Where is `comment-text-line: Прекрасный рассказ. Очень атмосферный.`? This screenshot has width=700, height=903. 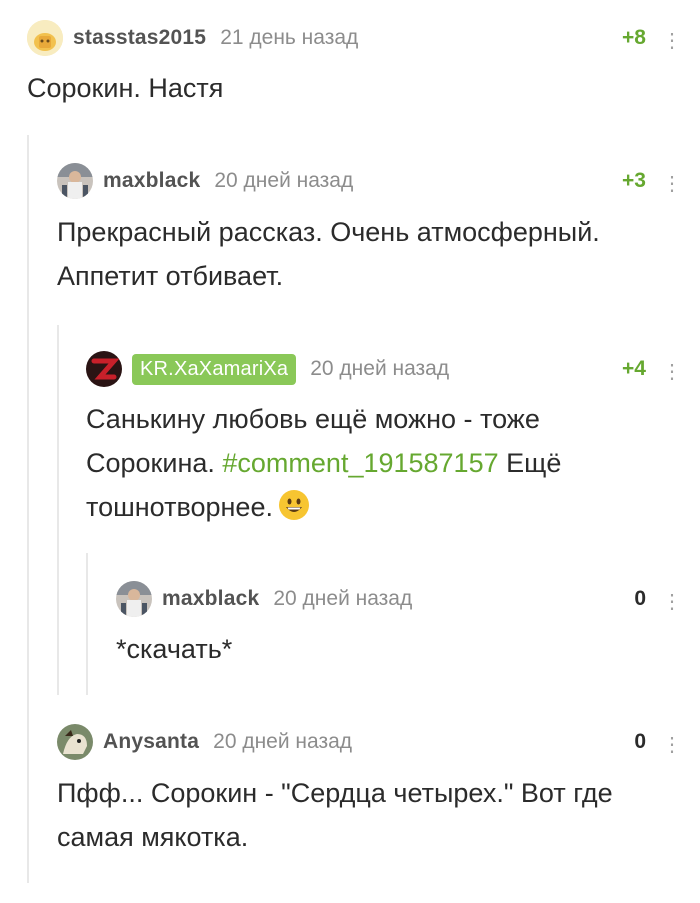
comment-text-line: Прекрасный рассказ. Очень атмосферный. is located at coordinates (328, 232).